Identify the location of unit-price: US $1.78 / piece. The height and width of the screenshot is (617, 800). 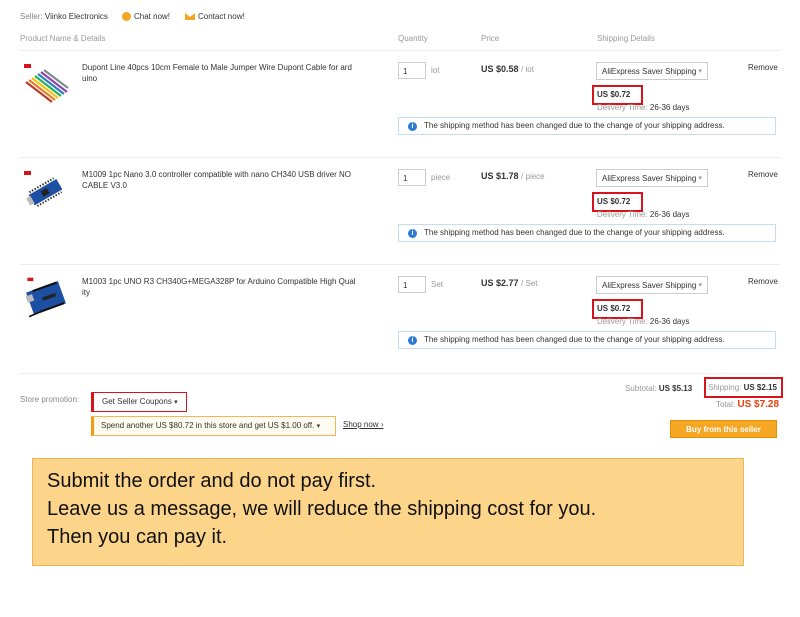
(513, 176).